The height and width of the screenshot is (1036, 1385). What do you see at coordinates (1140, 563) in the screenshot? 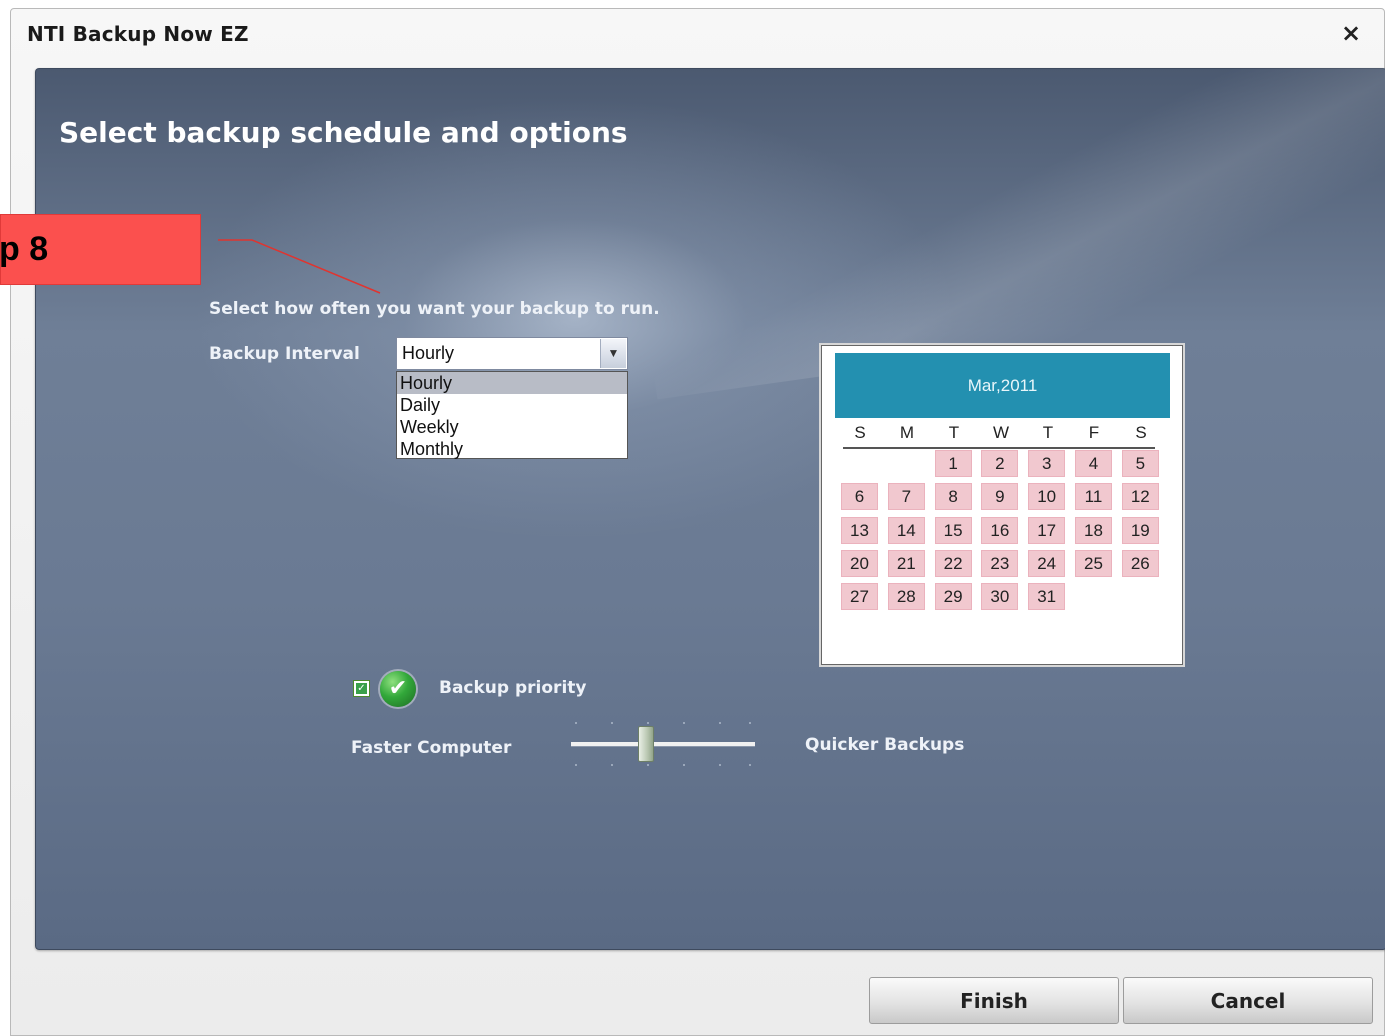
I see `calendar-day: 26` at bounding box center [1140, 563].